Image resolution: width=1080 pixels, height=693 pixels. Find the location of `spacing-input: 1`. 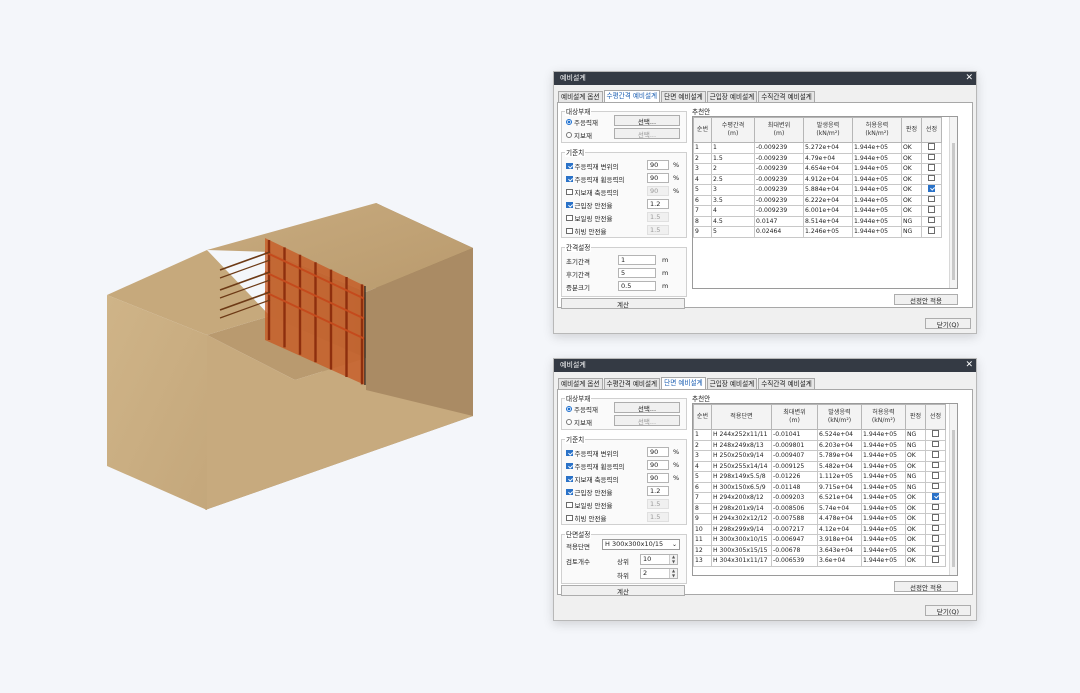

spacing-input: 1 is located at coordinates (637, 260).